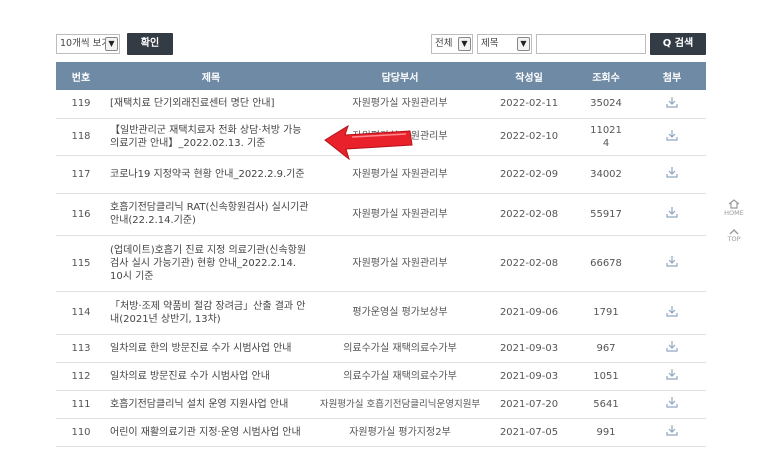  I want to click on table-header-row: 번호 제목 담당부서 작성일 조회수 첨부, so click(381, 76).